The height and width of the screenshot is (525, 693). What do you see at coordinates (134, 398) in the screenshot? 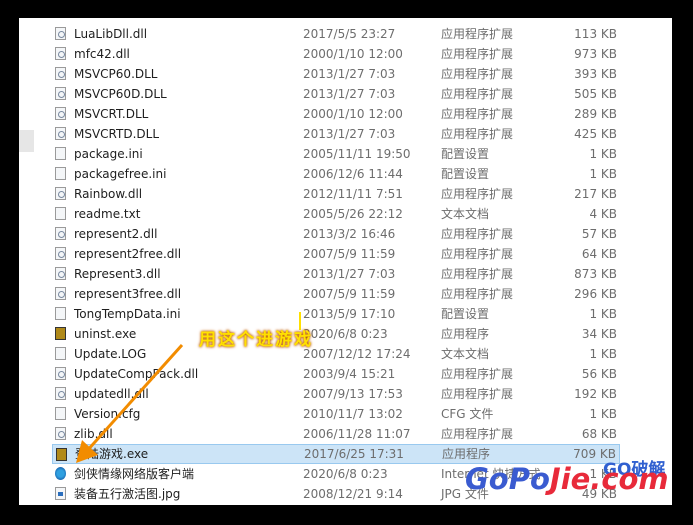
I see `arrow-shaft` at bounding box center [134, 398].